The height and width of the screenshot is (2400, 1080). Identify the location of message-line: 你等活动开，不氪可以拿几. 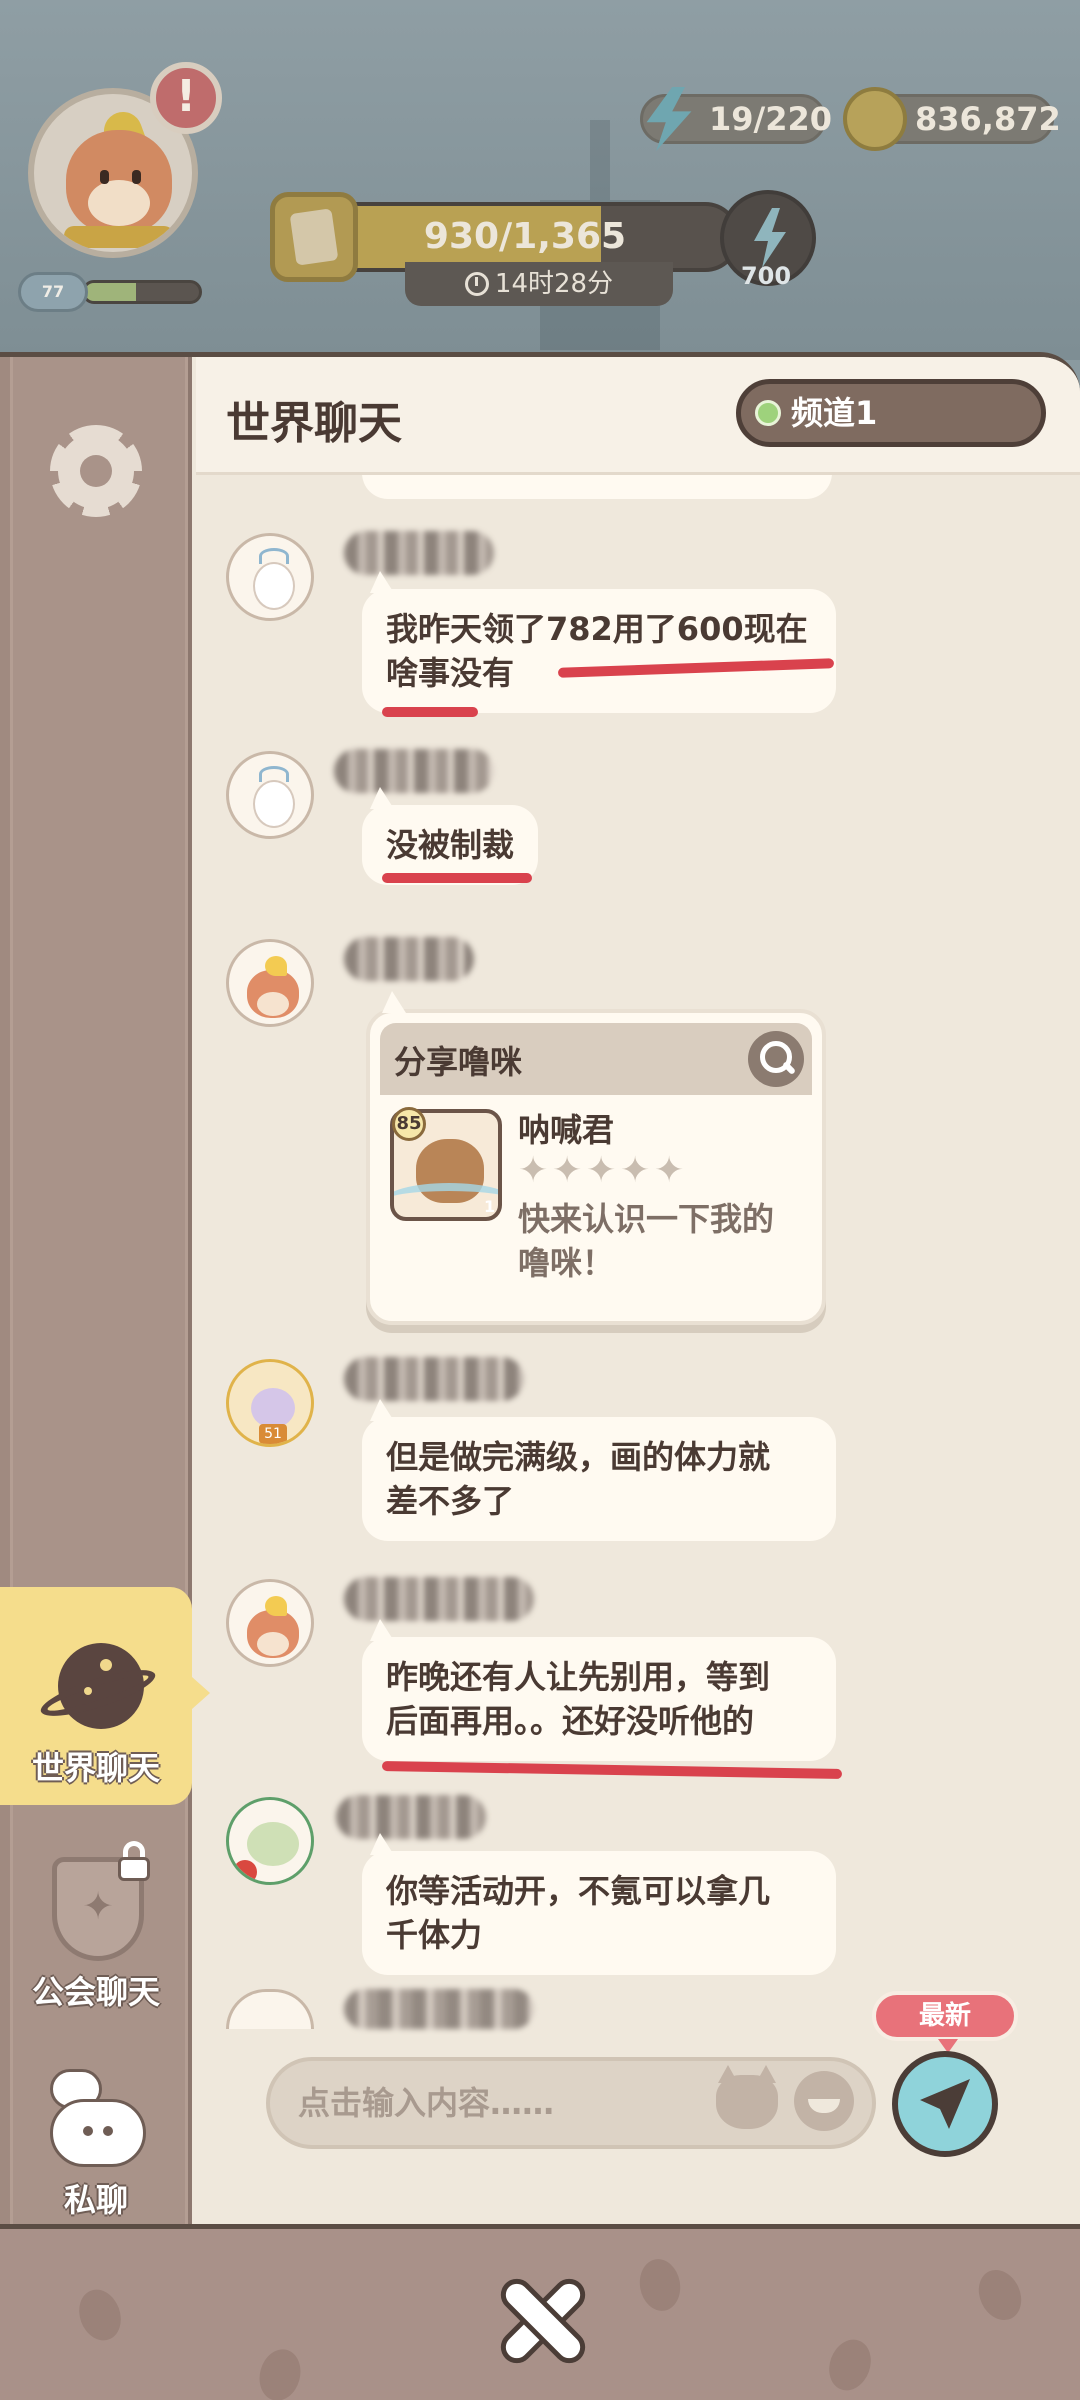
(578, 1891).